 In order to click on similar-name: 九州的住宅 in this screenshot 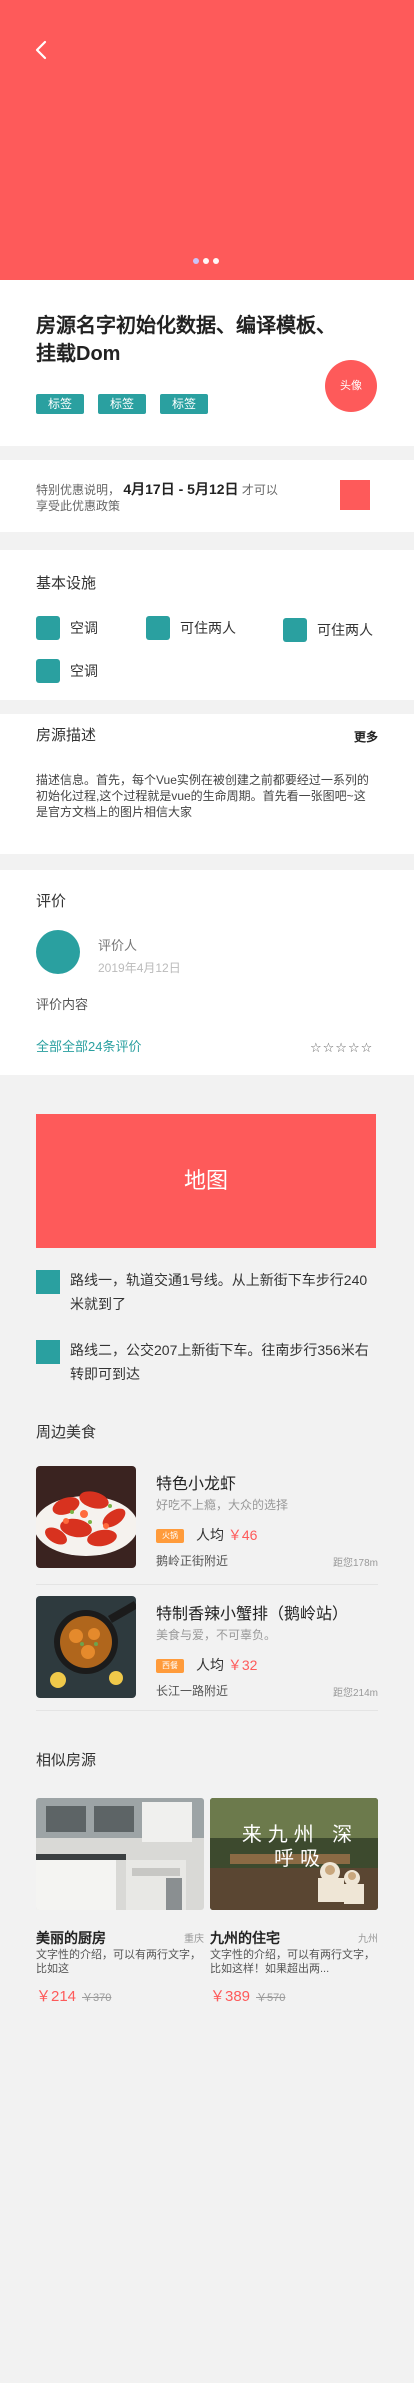, I will do `click(245, 1938)`.